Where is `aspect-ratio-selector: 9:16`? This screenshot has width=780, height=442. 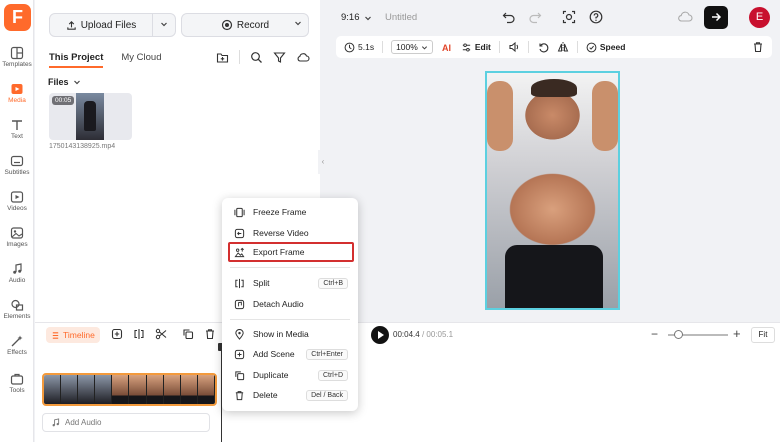
aspect-ratio-selector: 9:16 is located at coordinates (356, 17).